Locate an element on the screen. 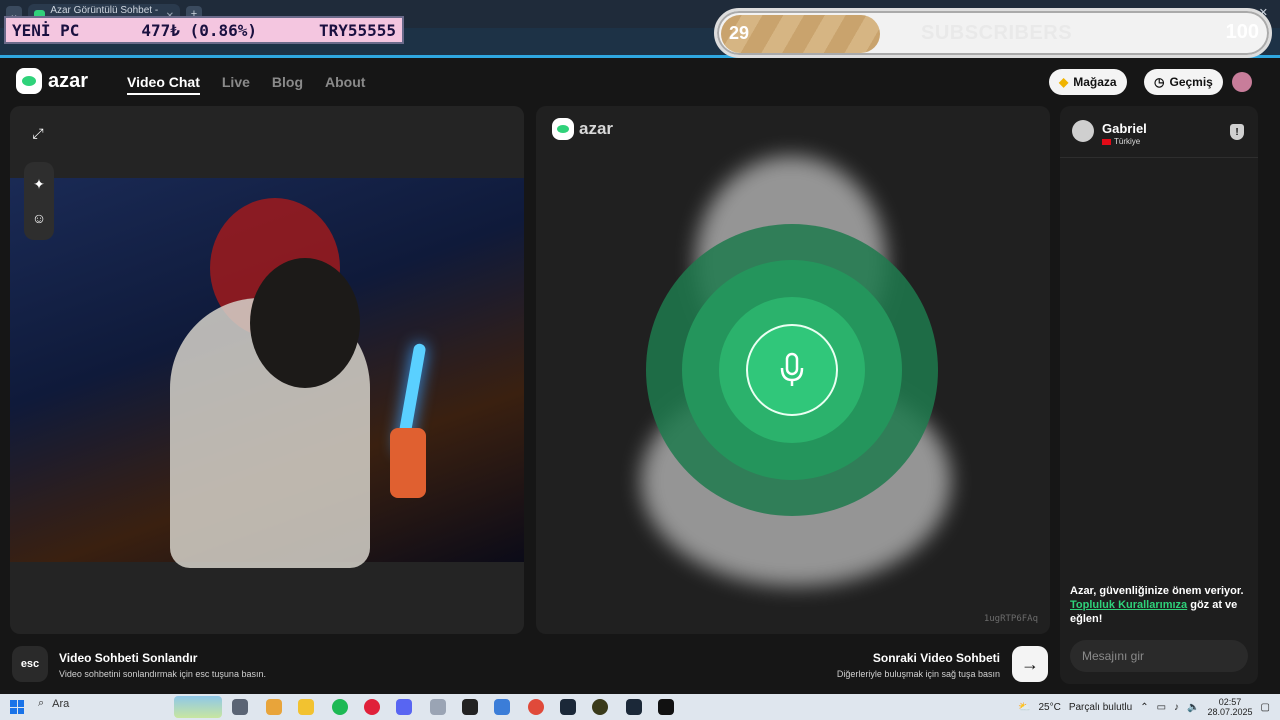 This screenshot has width=1280, height=720. partner-country: Türkiye is located at coordinates (1121, 141).